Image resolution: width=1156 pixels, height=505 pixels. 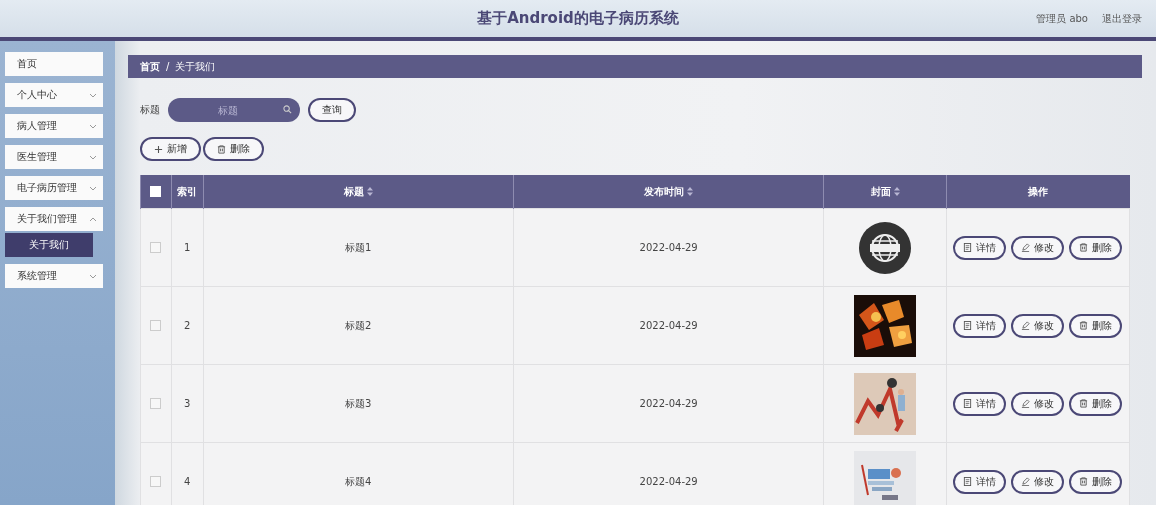 I want to click on app-title: 基于Android的电子病历系统, so click(x=578, y=18).